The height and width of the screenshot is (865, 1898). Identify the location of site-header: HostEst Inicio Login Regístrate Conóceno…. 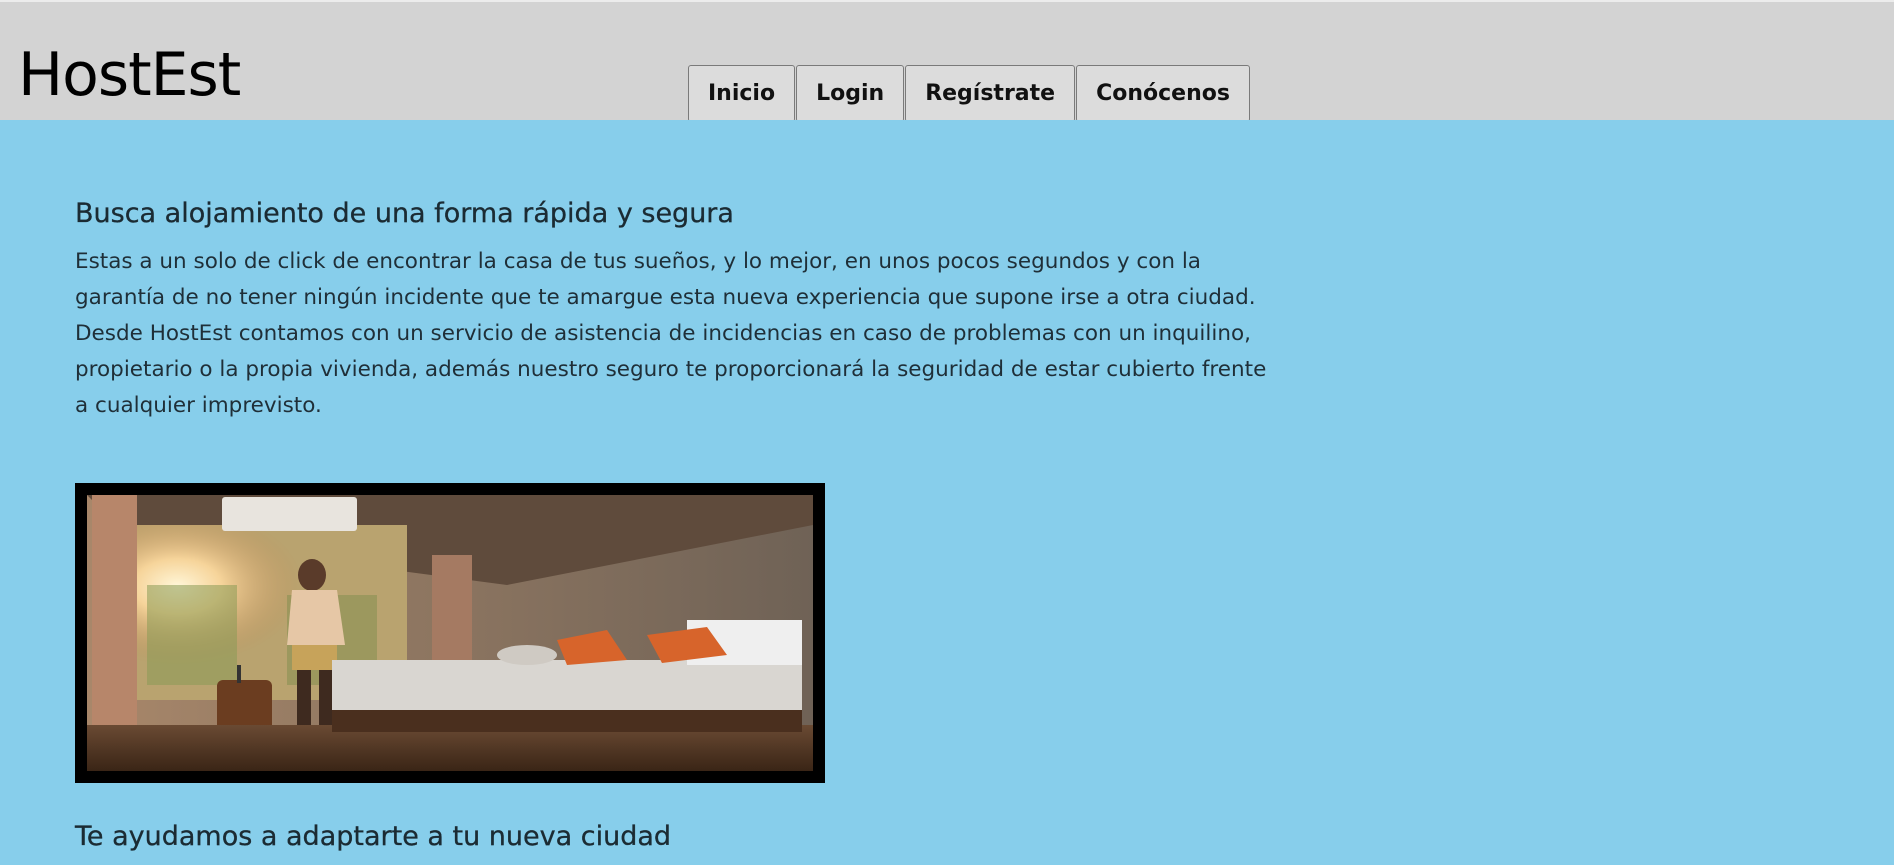
(947, 61).